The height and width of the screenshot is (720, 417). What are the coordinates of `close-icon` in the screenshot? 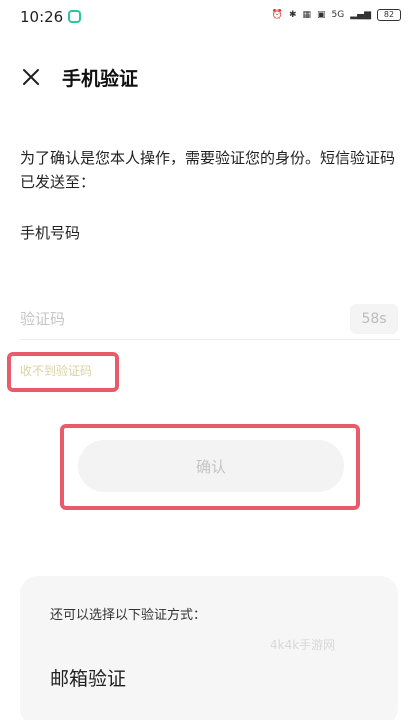 It's located at (31, 77).